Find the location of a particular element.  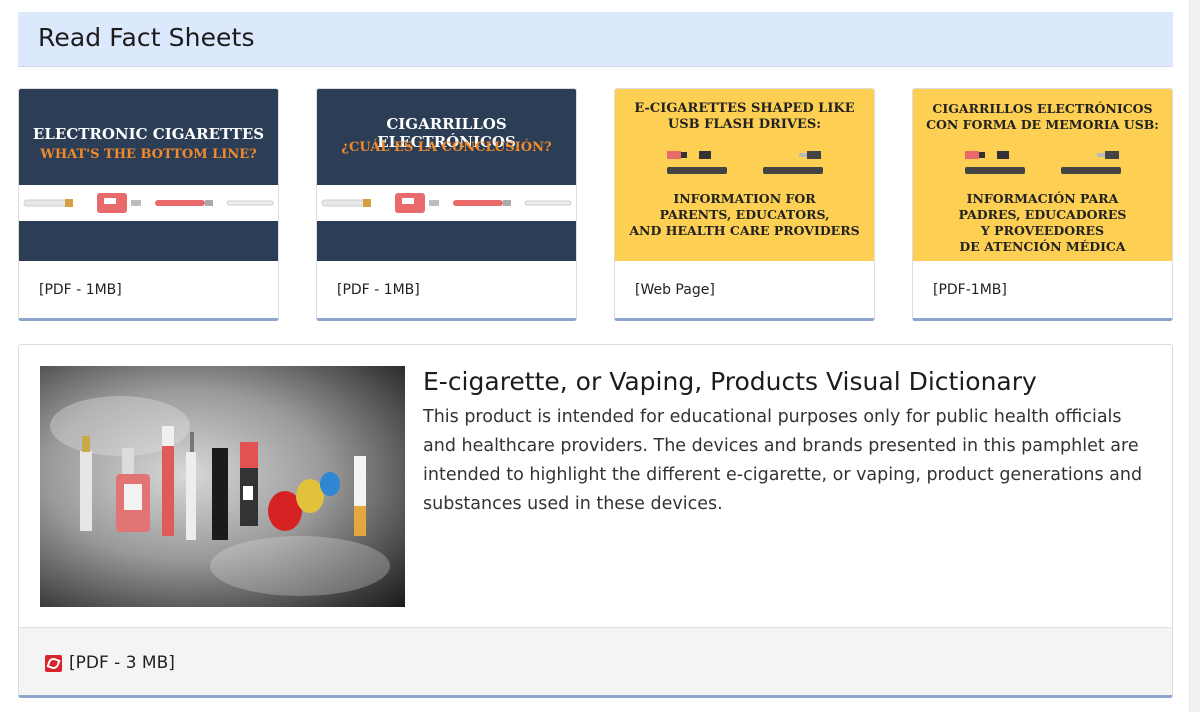

pdf-icon is located at coordinates (53, 663).